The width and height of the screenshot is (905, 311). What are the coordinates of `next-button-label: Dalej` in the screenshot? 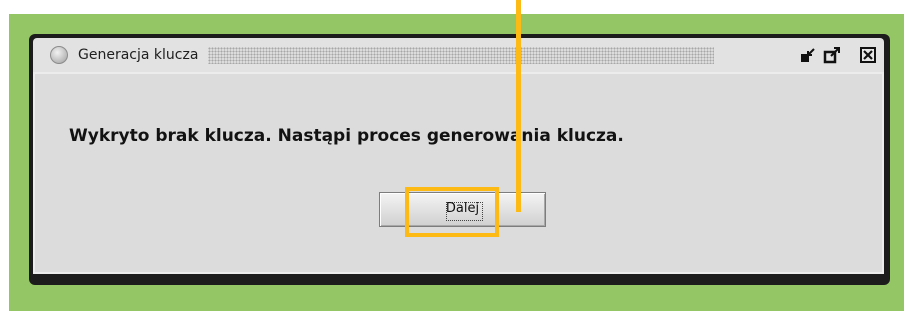 It's located at (462, 208).